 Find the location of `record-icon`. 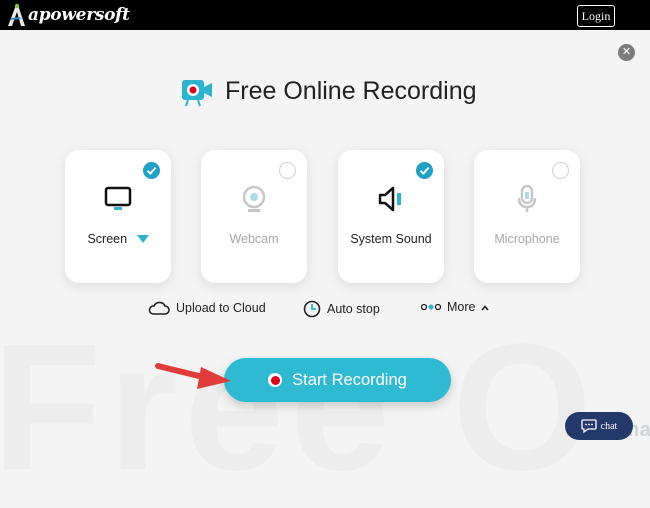

record-icon is located at coordinates (275, 380).